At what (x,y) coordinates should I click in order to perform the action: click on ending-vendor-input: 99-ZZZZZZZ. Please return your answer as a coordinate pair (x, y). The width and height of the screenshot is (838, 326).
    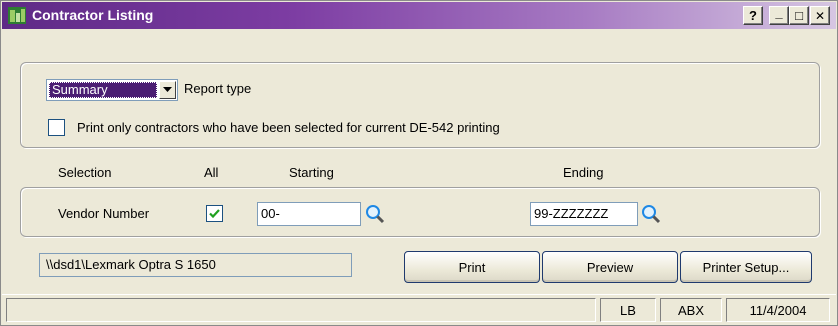
    Looking at the image, I should click on (584, 214).